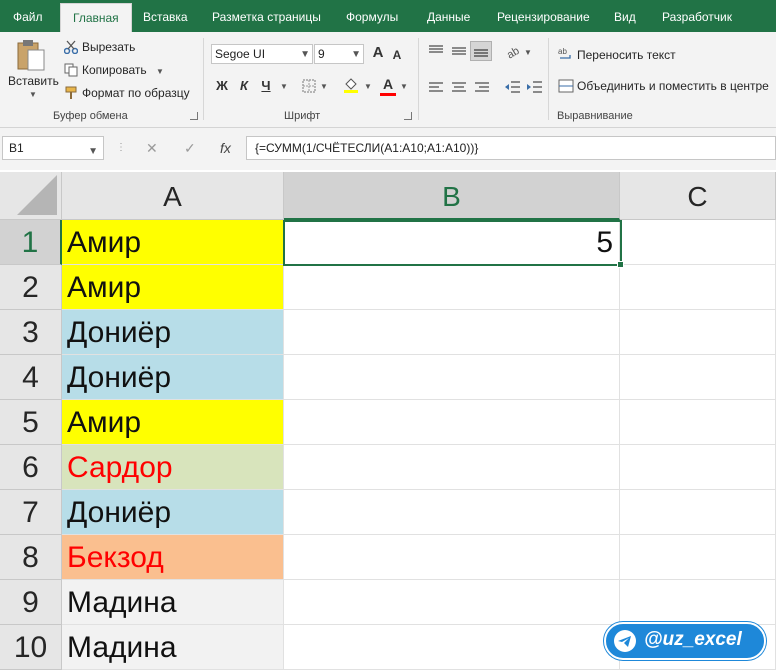 The image size is (776, 670). What do you see at coordinates (33, 81) in the screenshot?
I see `paste-button: Вставить` at bounding box center [33, 81].